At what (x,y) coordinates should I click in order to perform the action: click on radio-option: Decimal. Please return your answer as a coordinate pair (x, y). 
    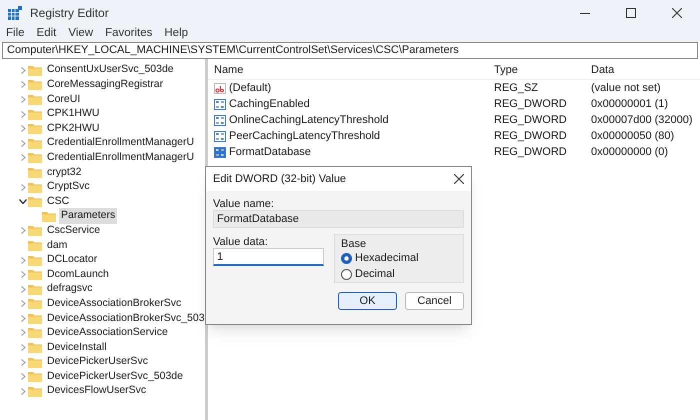
    Looking at the image, I should click on (399, 274).